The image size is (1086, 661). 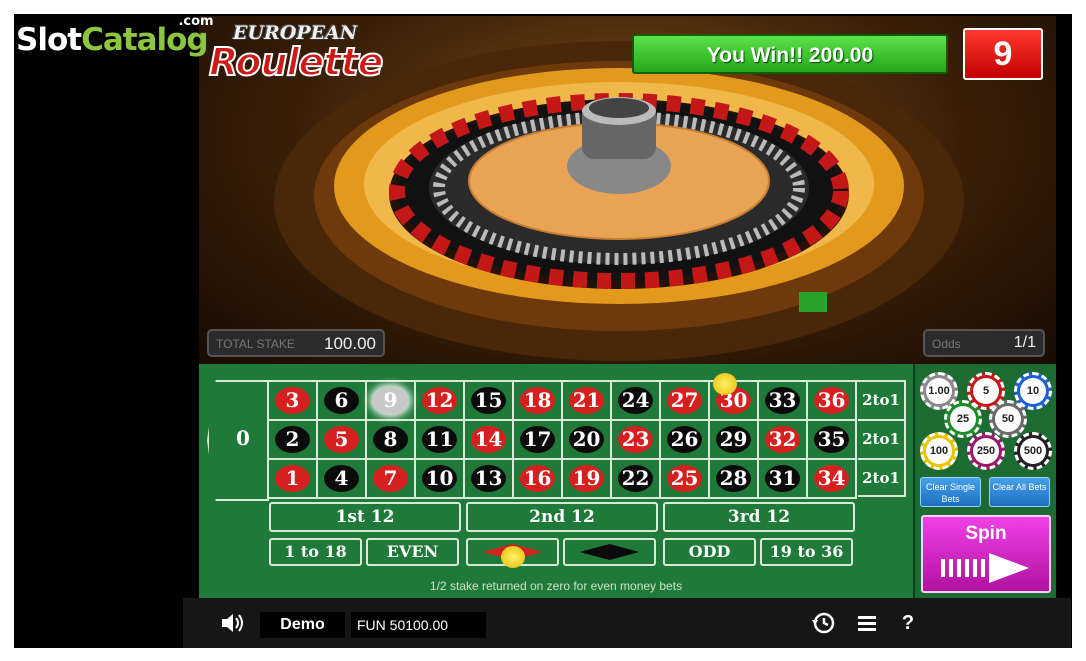 I want to click on number-label: 28, so click(x=733, y=478).